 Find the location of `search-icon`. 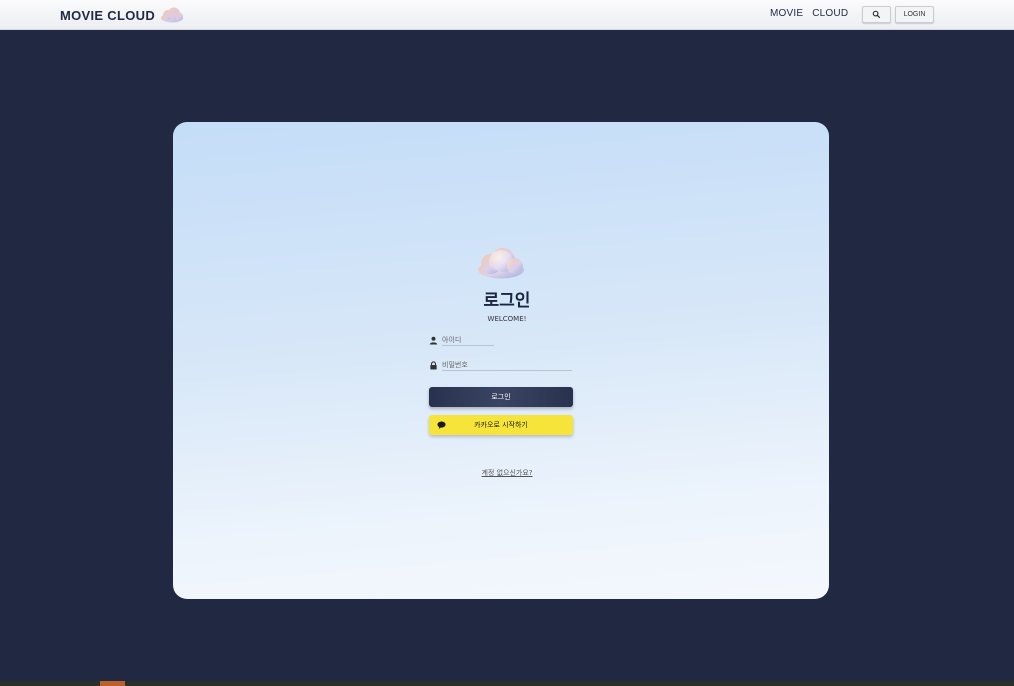

search-icon is located at coordinates (876, 14).